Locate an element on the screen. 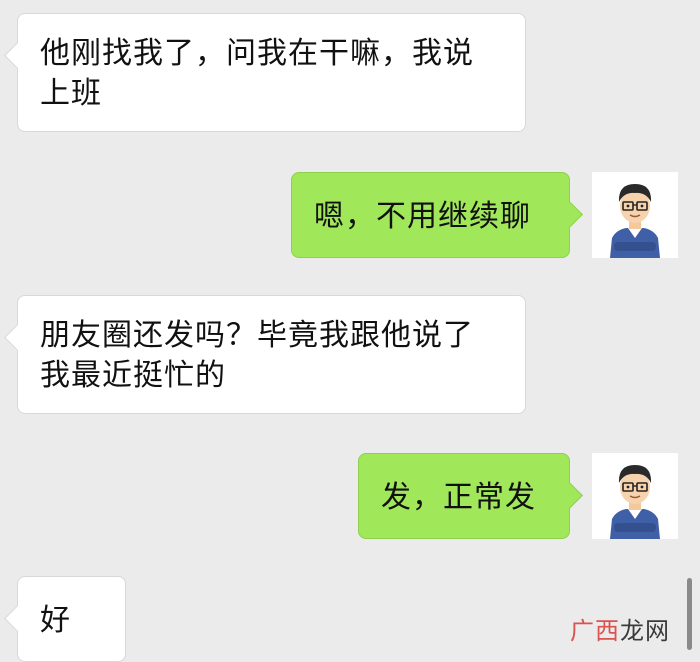 This screenshot has width=700, height=662. watermark-part2: 龙网 is located at coordinates (645, 631).